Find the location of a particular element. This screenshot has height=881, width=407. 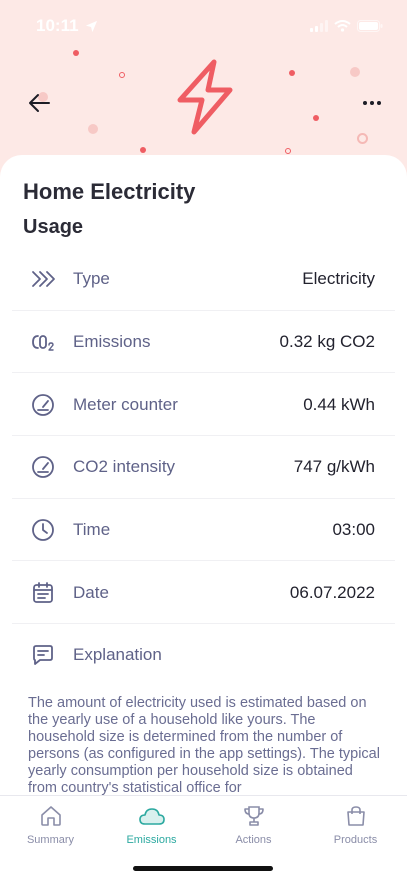

section-title: Usage is located at coordinates (53, 227).